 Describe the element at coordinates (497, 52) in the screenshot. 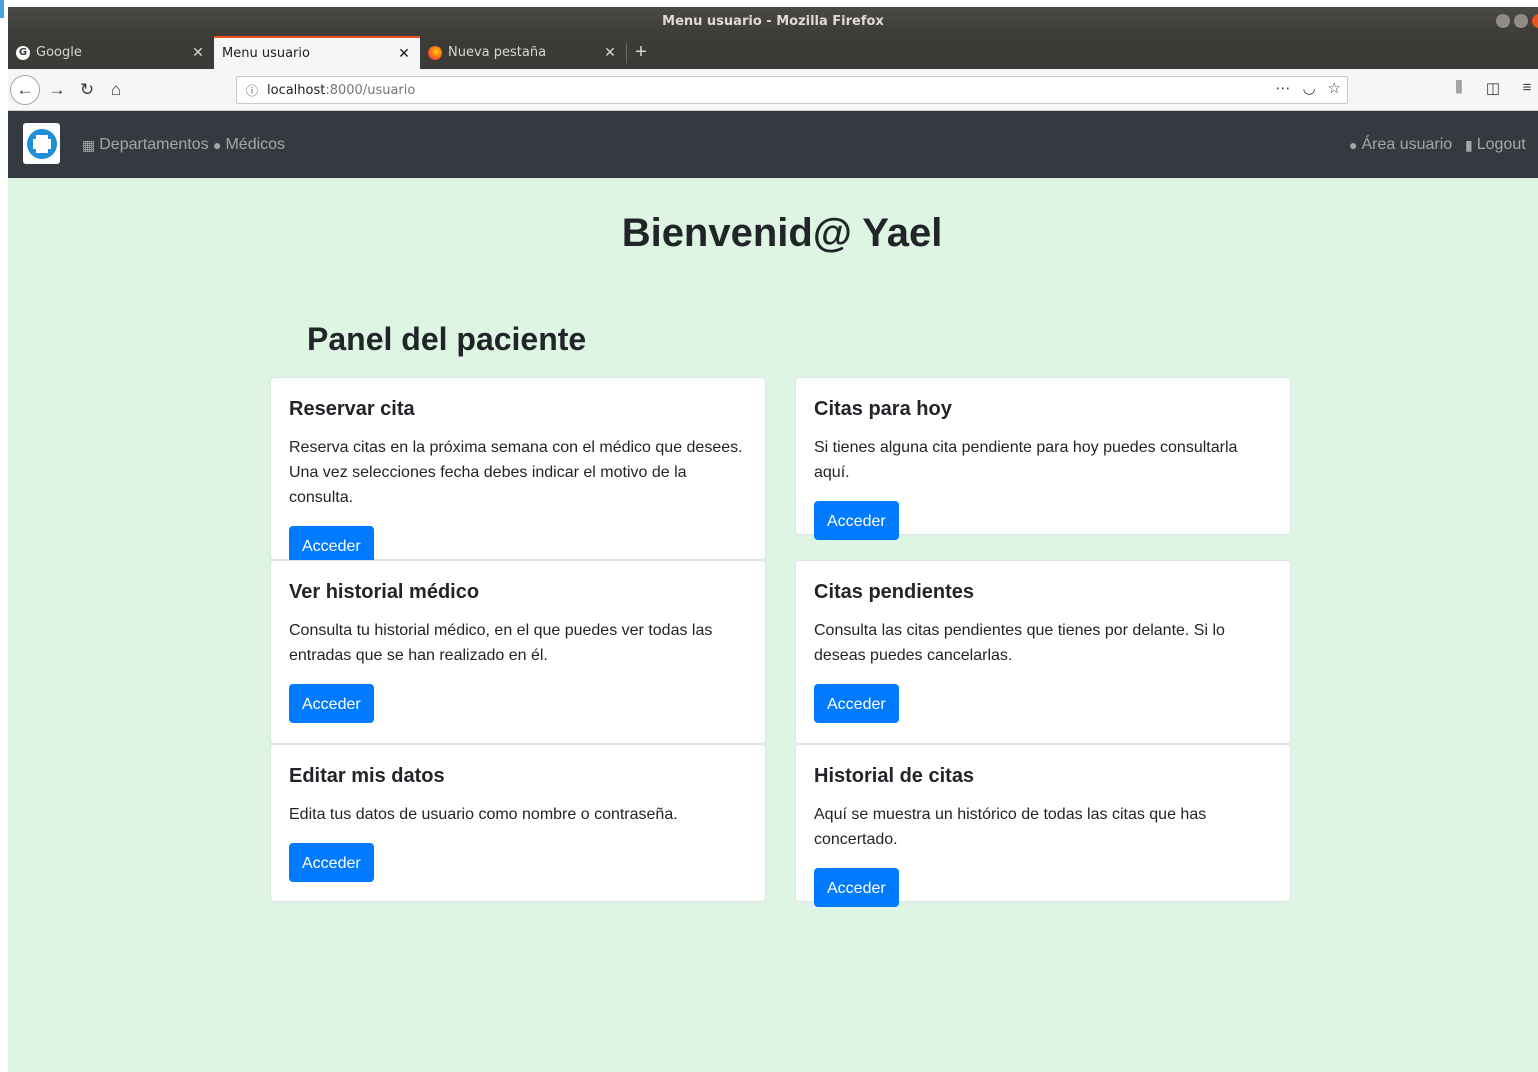

I see `tab-label: Nueva pestaña` at that location.